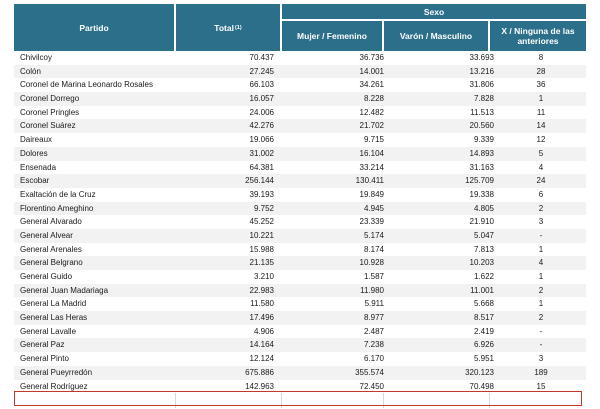 This screenshot has width=600, height=409. Describe the element at coordinates (481, 194) in the screenshot. I see `masculino-cell: 19.338` at that location.